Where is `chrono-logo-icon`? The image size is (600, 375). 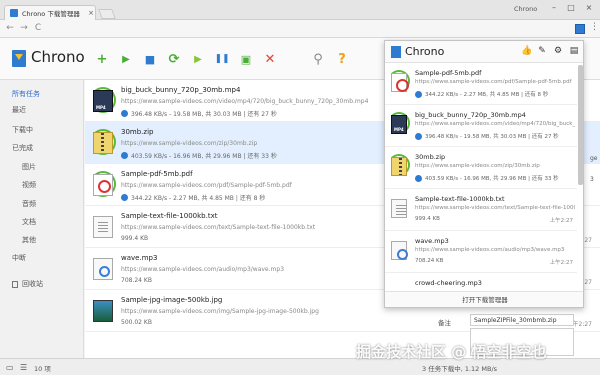
chrono-logo-icon is located at coordinates (19, 58).